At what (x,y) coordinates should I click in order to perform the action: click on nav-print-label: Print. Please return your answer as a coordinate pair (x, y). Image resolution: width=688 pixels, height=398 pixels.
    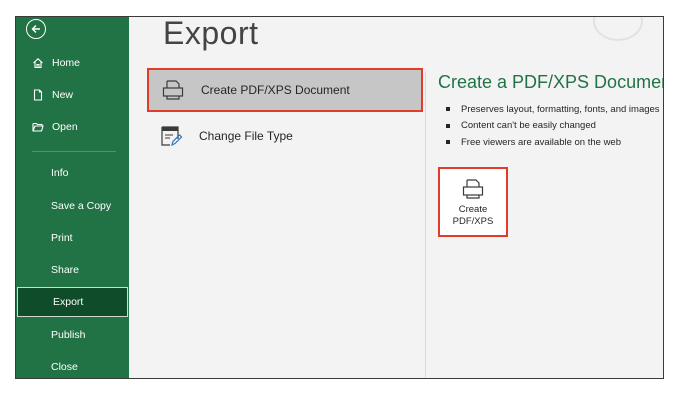
    Looking at the image, I should click on (62, 238).